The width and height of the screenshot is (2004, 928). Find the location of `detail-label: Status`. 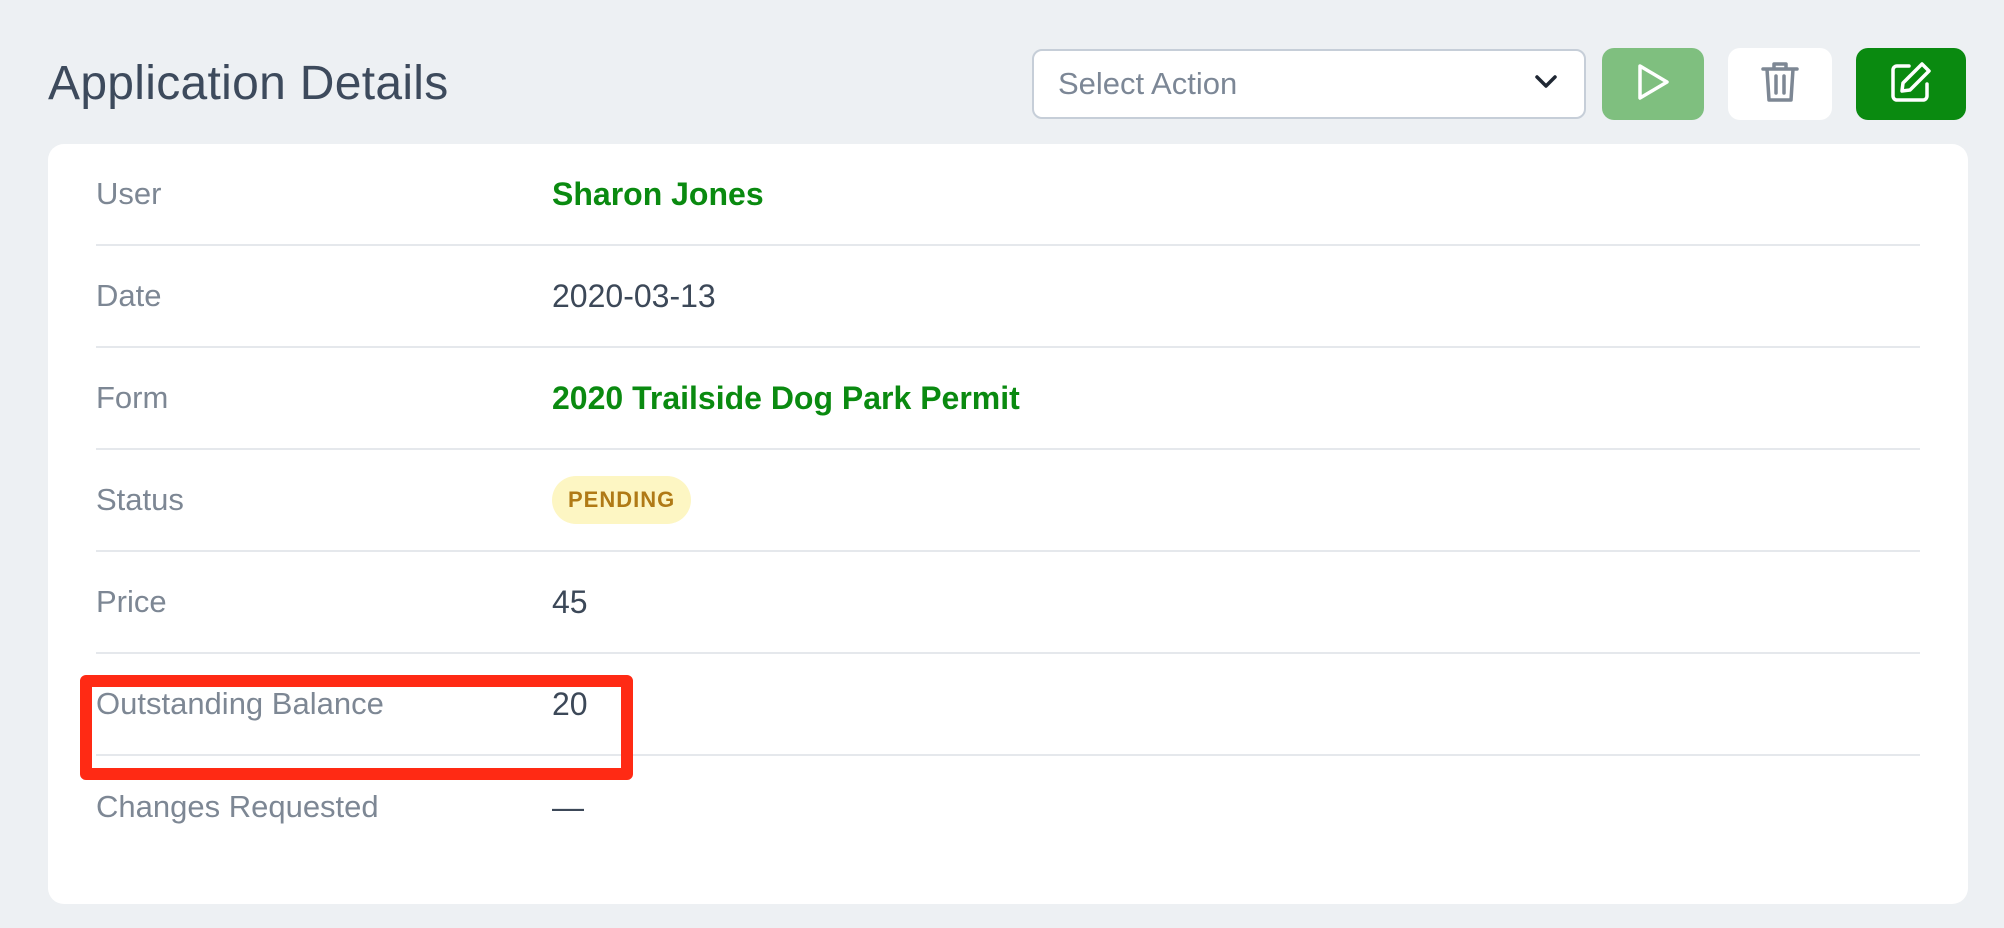

detail-label: Status is located at coordinates (140, 499).